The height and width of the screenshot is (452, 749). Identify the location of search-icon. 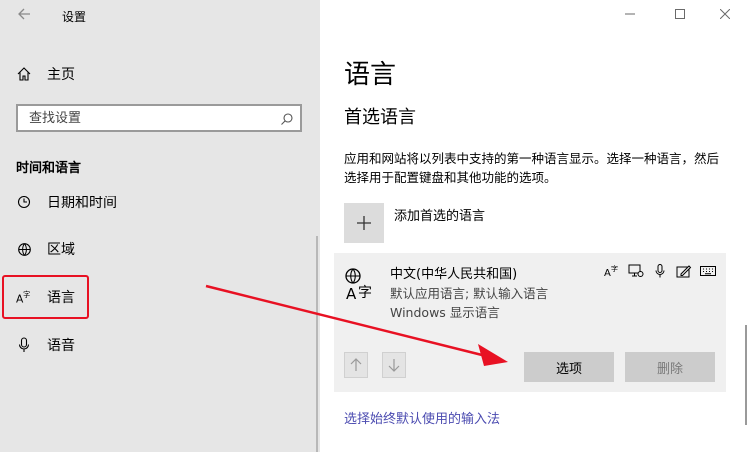
(287, 118).